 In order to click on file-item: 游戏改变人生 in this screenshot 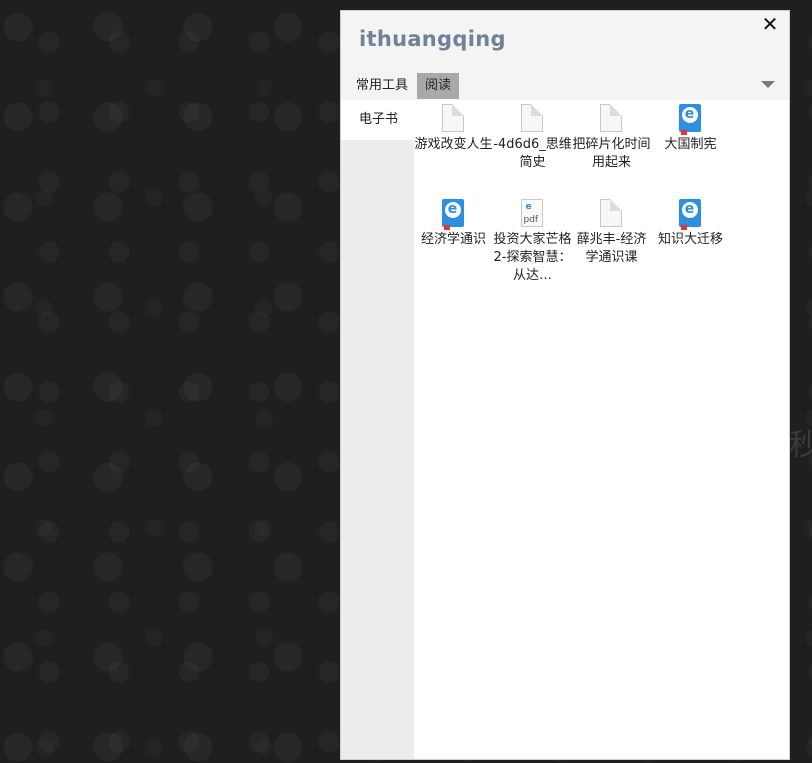, I will do `click(453, 129)`.